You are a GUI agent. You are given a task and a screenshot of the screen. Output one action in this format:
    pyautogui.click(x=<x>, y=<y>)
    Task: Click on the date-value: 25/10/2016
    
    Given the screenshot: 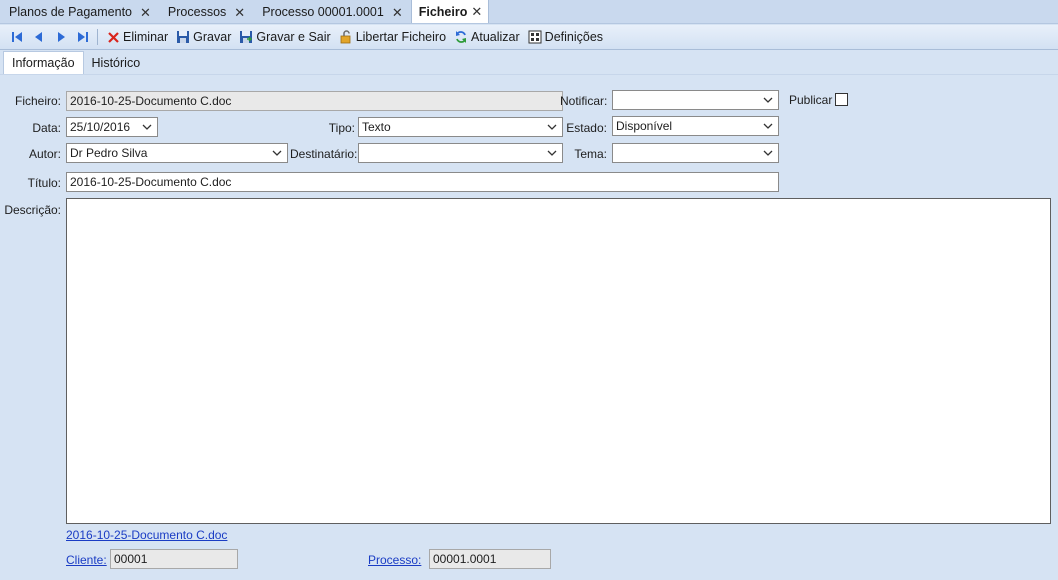 What is the action you would take?
    pyautogui.click(x=100, y=127)
    